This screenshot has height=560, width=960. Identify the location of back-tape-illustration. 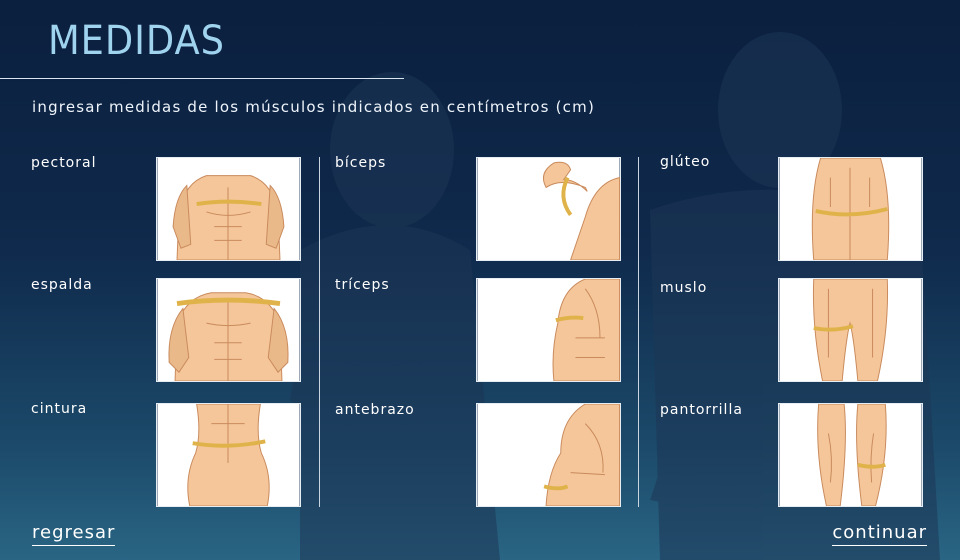
(228, 330).